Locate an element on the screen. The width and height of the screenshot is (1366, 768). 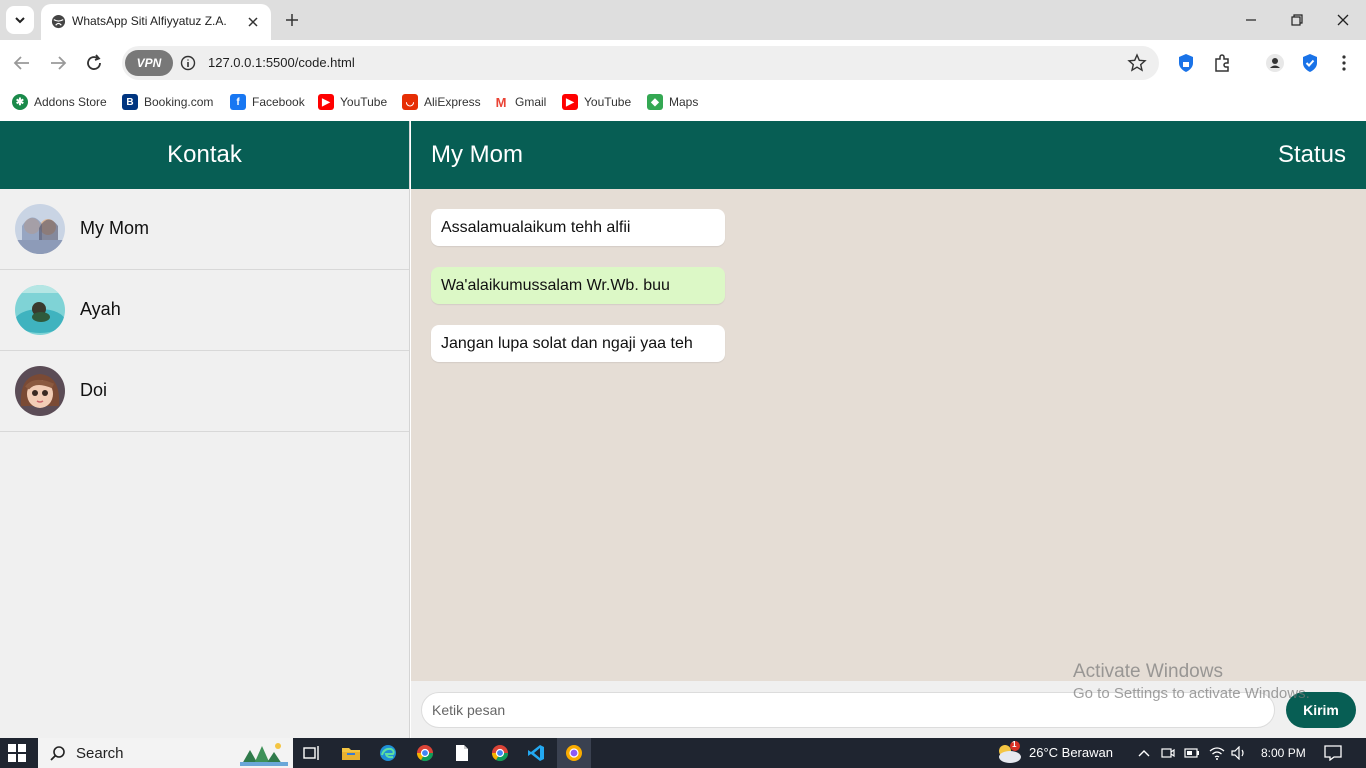
profile-button is located at coordinates (1275, 63).